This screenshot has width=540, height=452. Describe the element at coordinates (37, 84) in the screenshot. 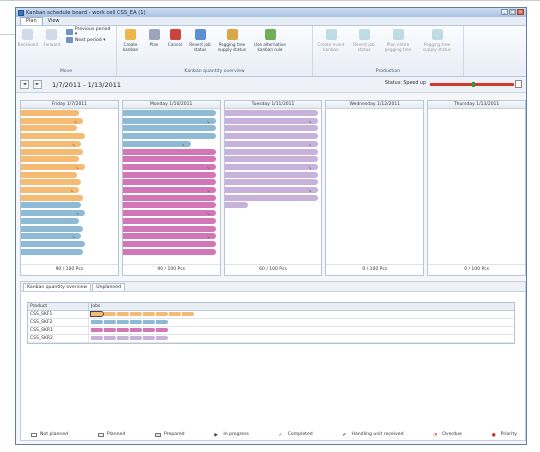

I see `next-range-button: ►` at that location.